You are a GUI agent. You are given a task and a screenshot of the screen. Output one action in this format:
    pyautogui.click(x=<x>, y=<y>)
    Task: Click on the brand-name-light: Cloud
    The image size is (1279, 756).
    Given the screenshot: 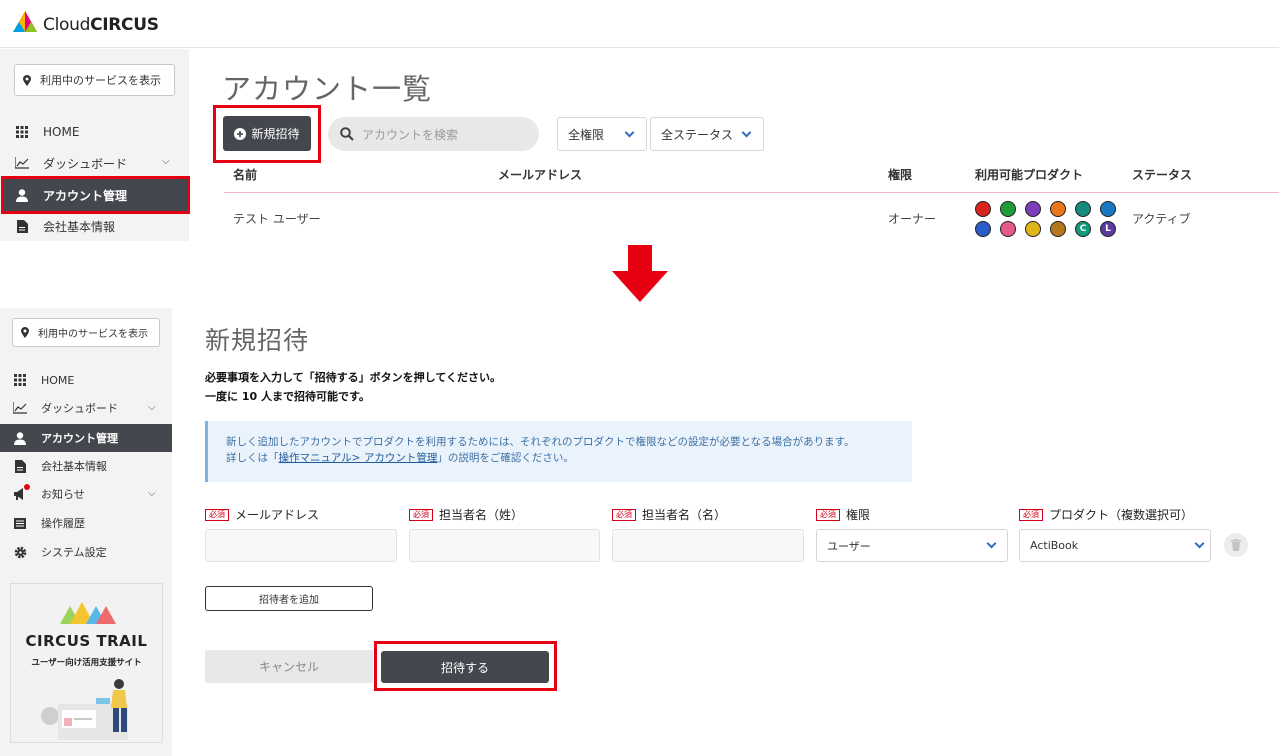 What is the action you would take?
    pyautogui.click(x=67, y=25)
    